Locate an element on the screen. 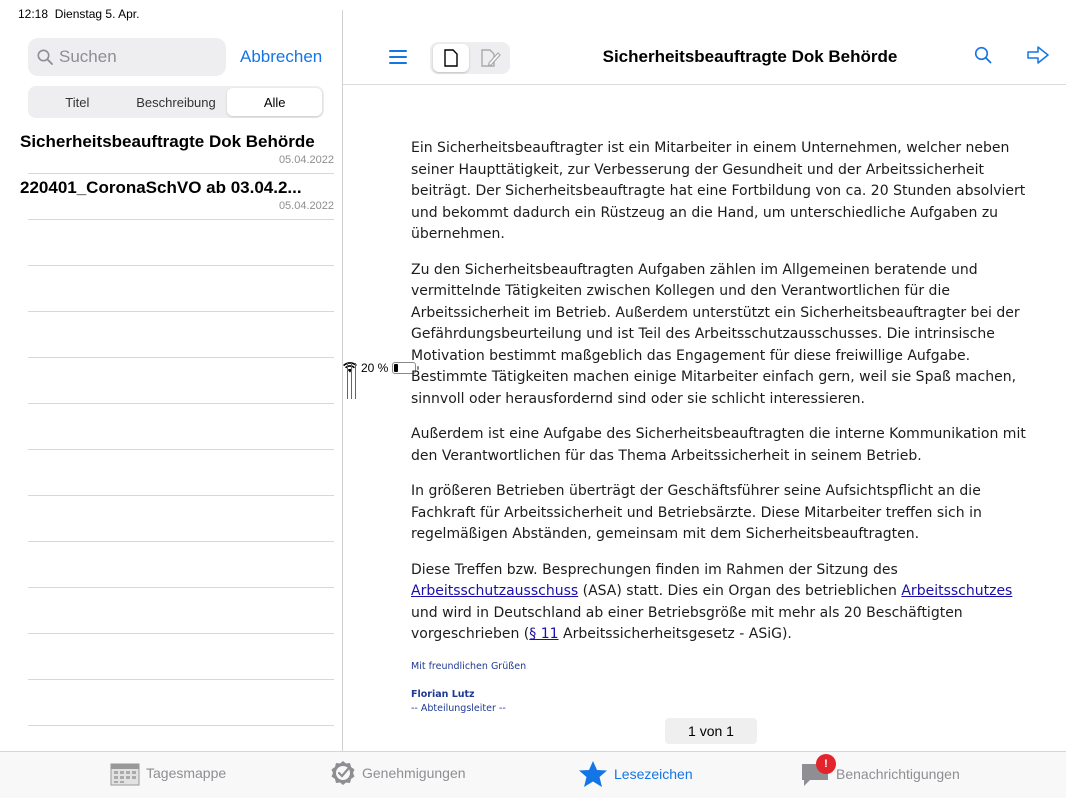 The width and height of the screenshot is (1066, 798). annotate-view-button is located at coordinates (491, 58).